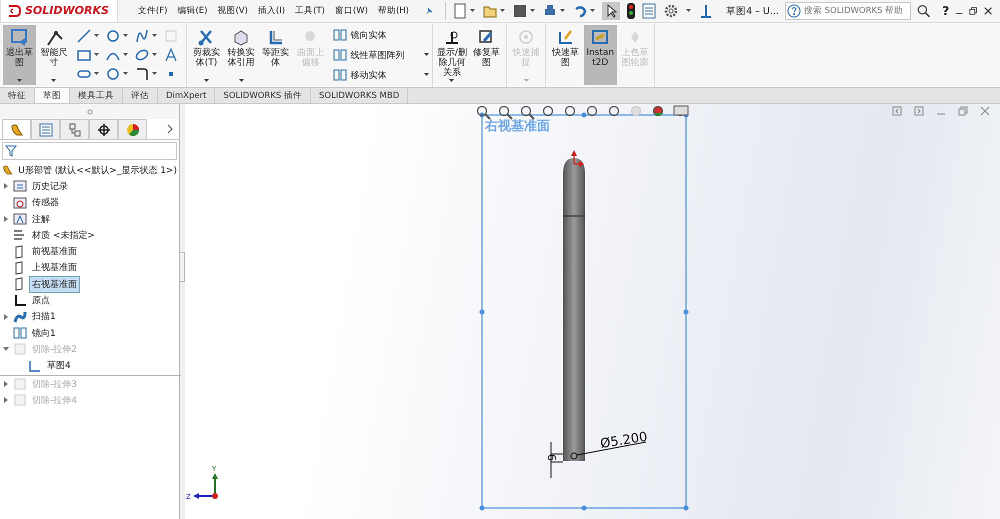 The image size is (1000, 519). Describe the element at coordinates (611, 11) in the screenshot. I see `select-pointer-icon` at that location.